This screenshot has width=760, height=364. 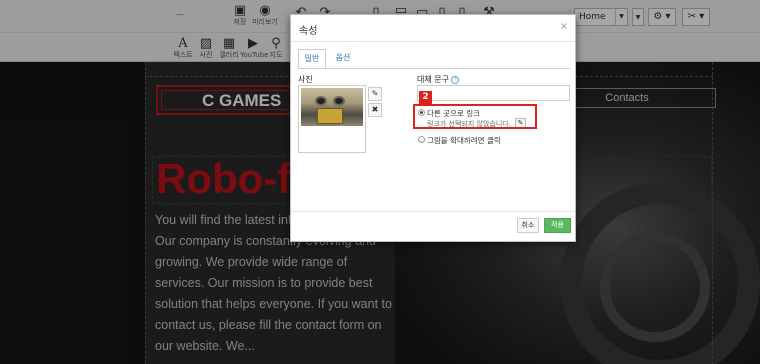 I want to click on dialog-title: 속성, so click(x=308, y=31).